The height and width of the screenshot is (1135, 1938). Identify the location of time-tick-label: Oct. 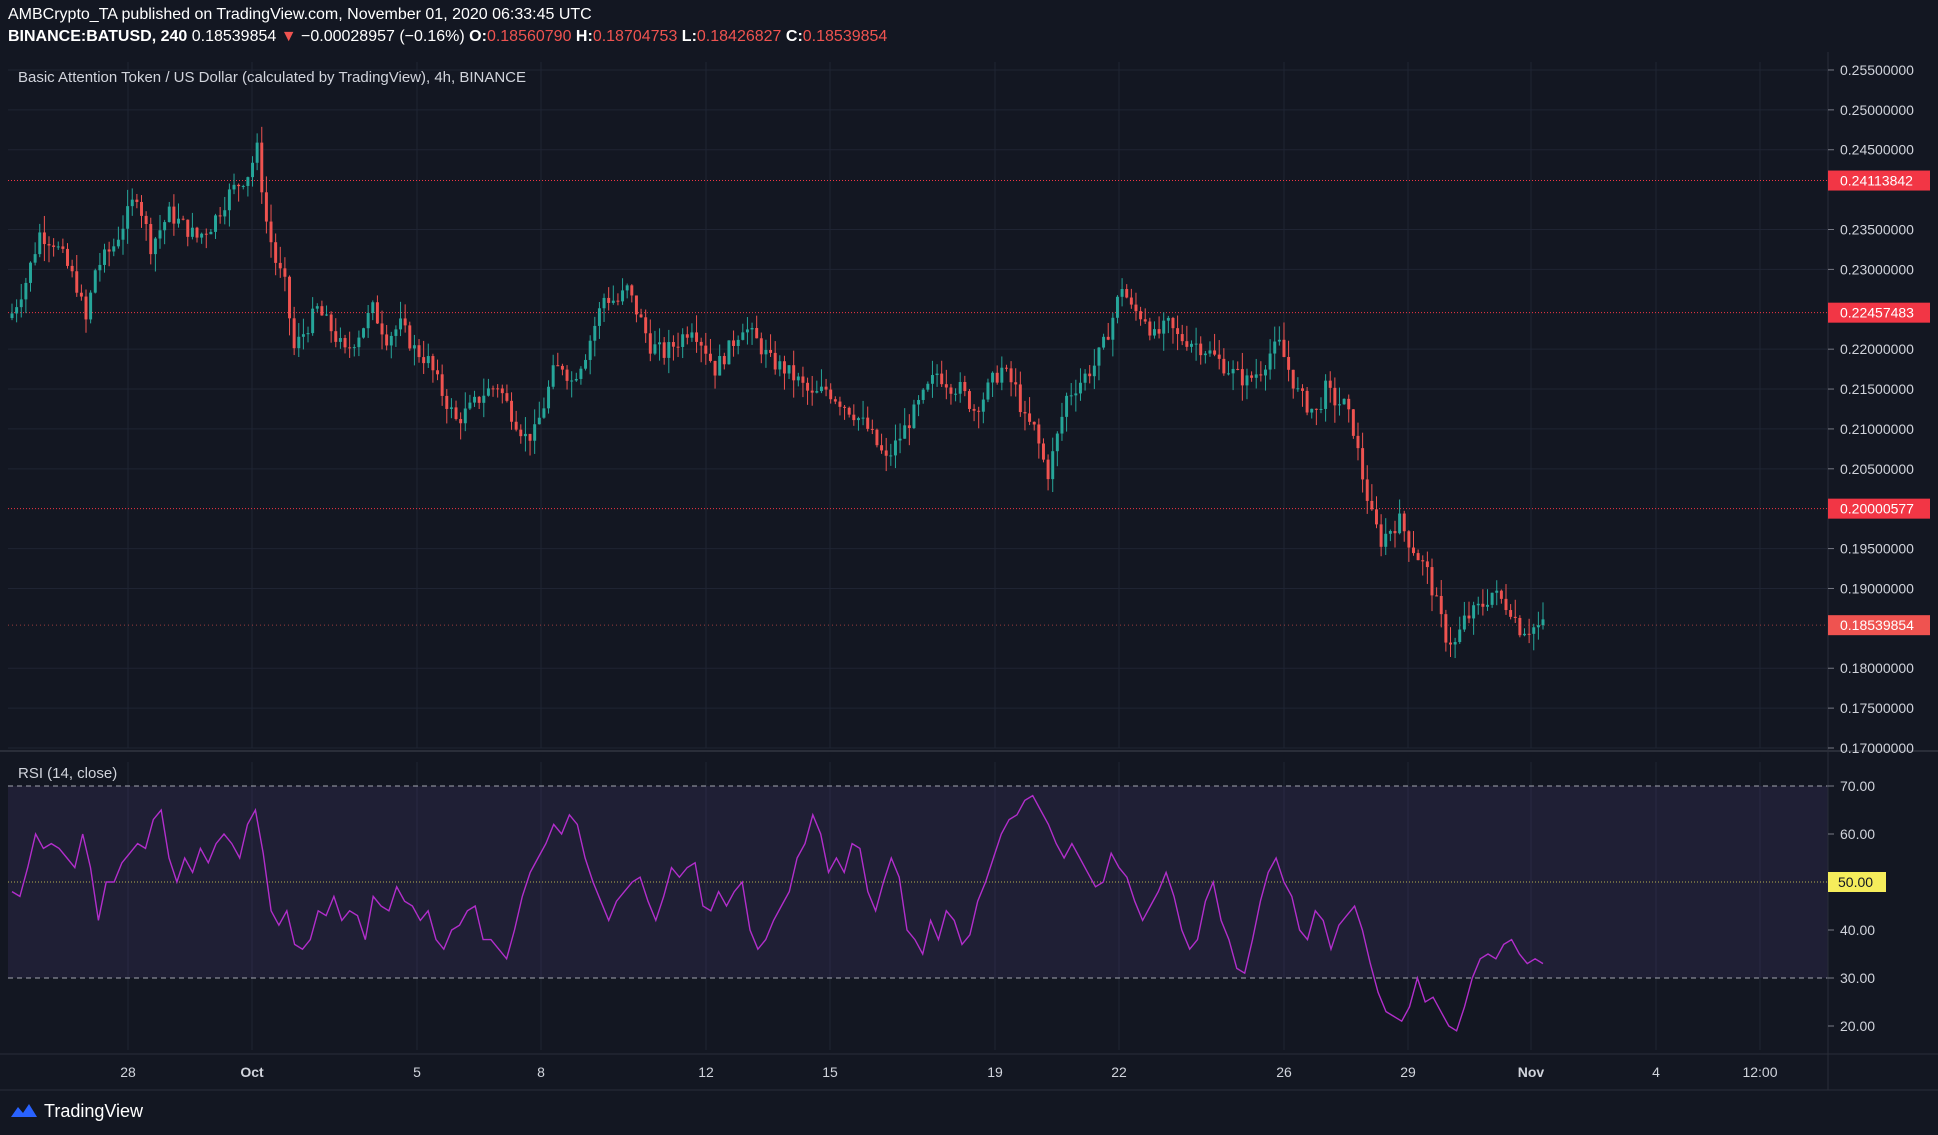
(252, 1072).